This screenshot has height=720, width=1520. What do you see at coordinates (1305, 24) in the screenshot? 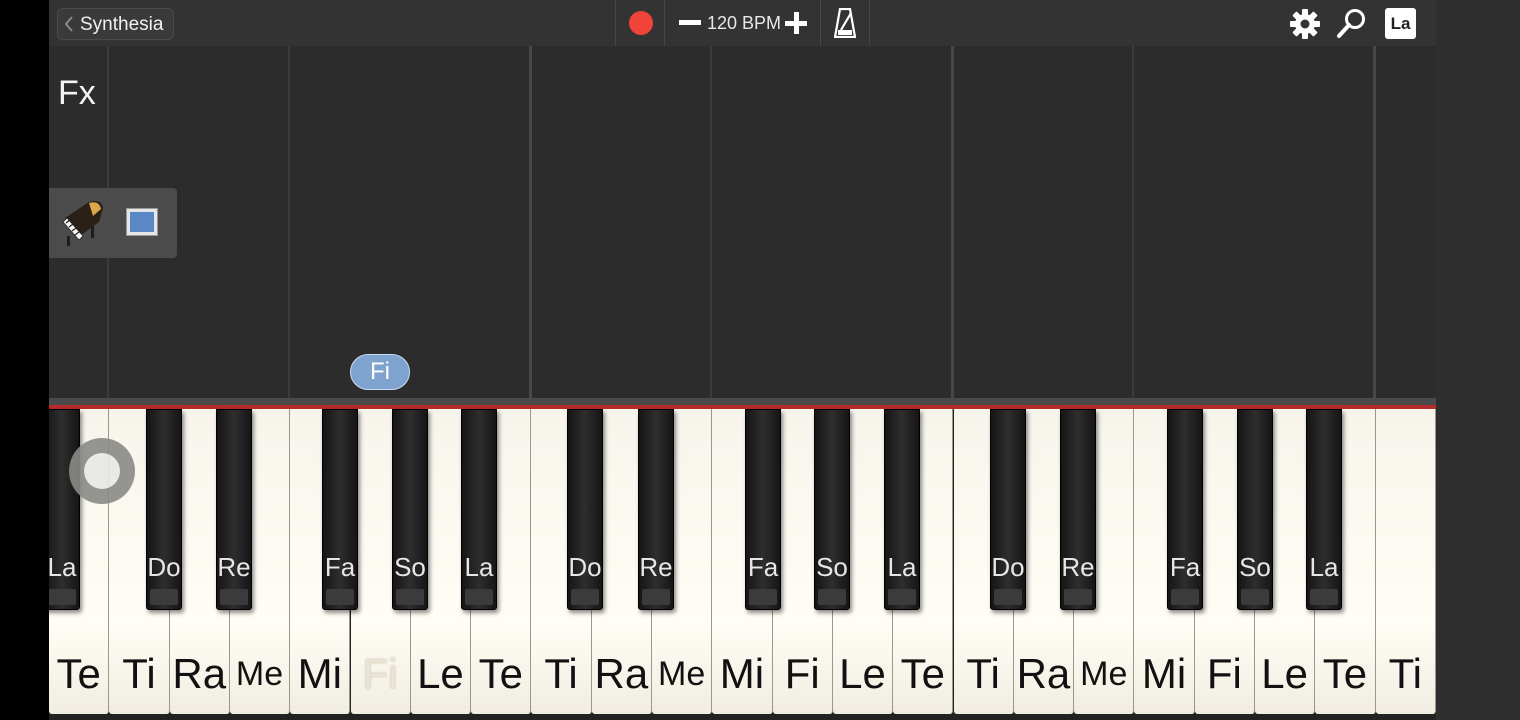
I see `gear-icon` at bounding box center [1305, 24].